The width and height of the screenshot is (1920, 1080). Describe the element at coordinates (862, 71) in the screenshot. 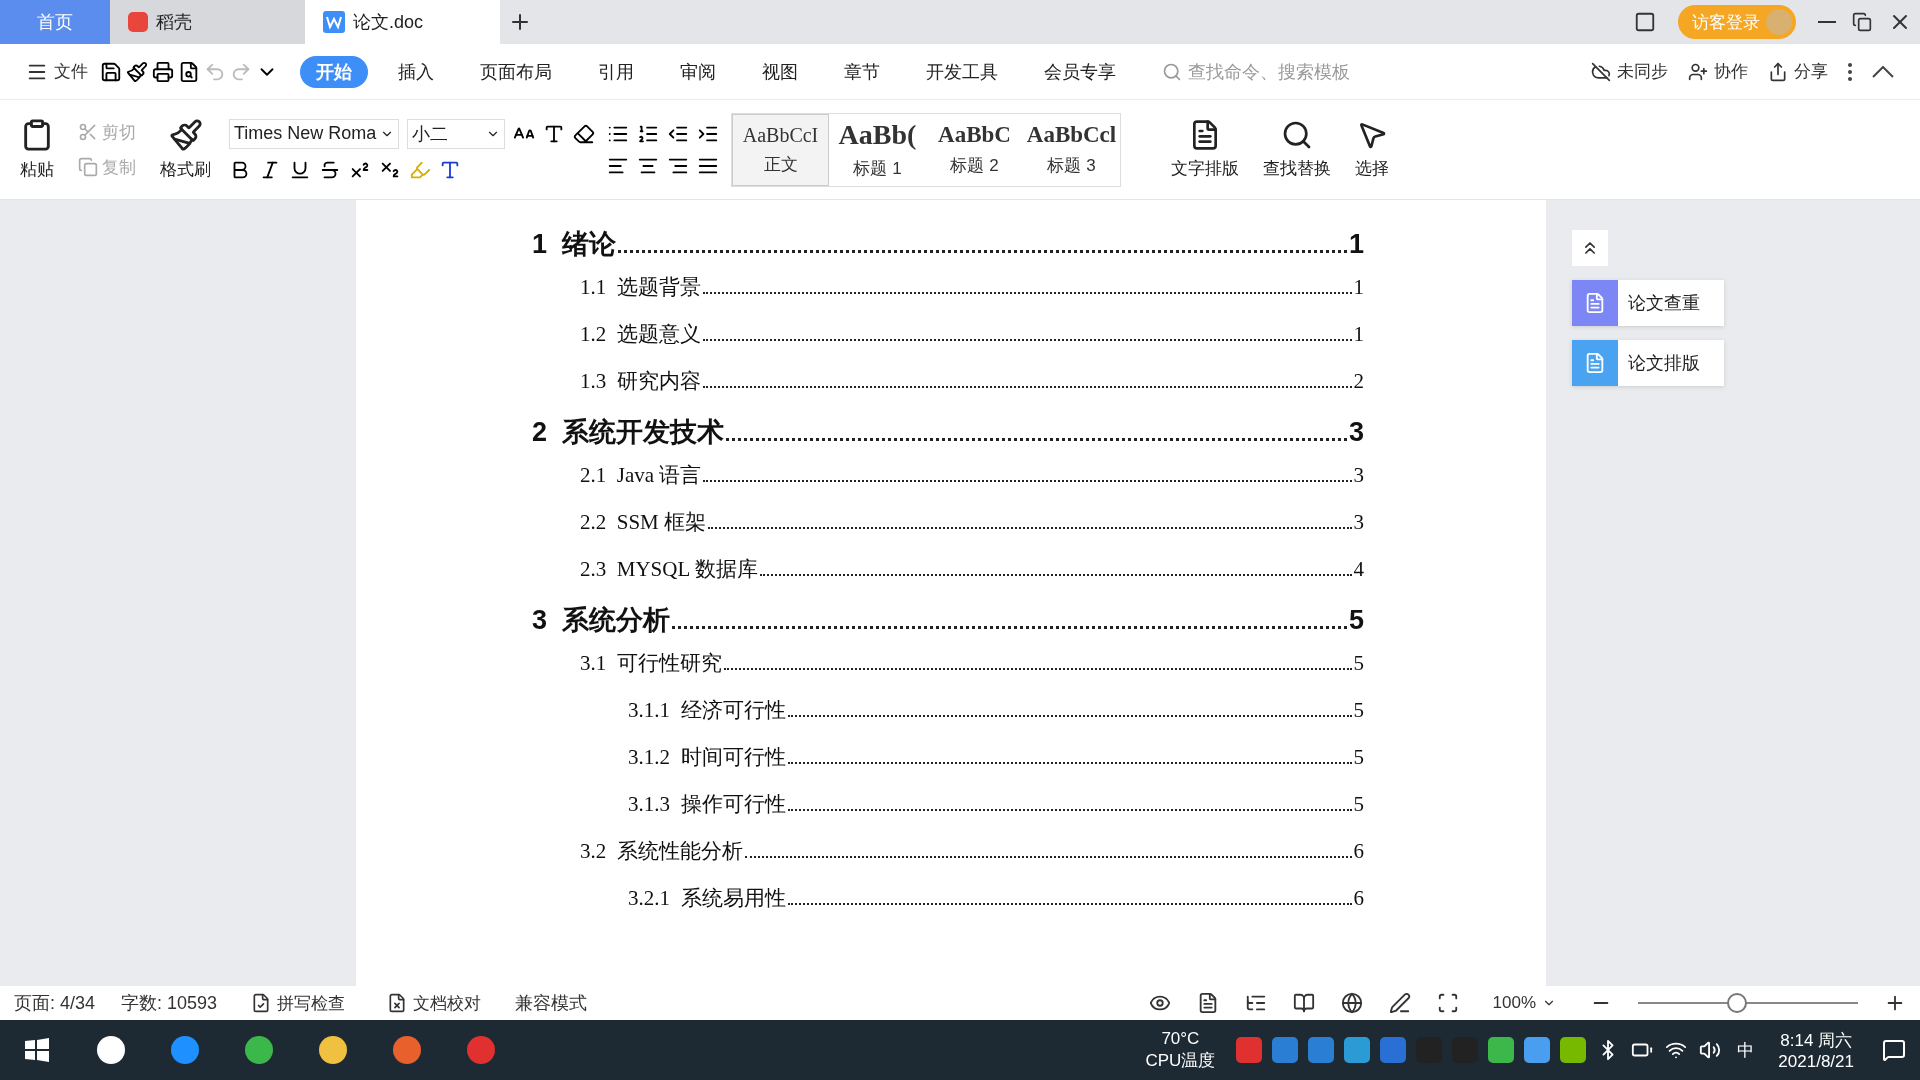

I see `ribbon-tab: 章节` at that location.